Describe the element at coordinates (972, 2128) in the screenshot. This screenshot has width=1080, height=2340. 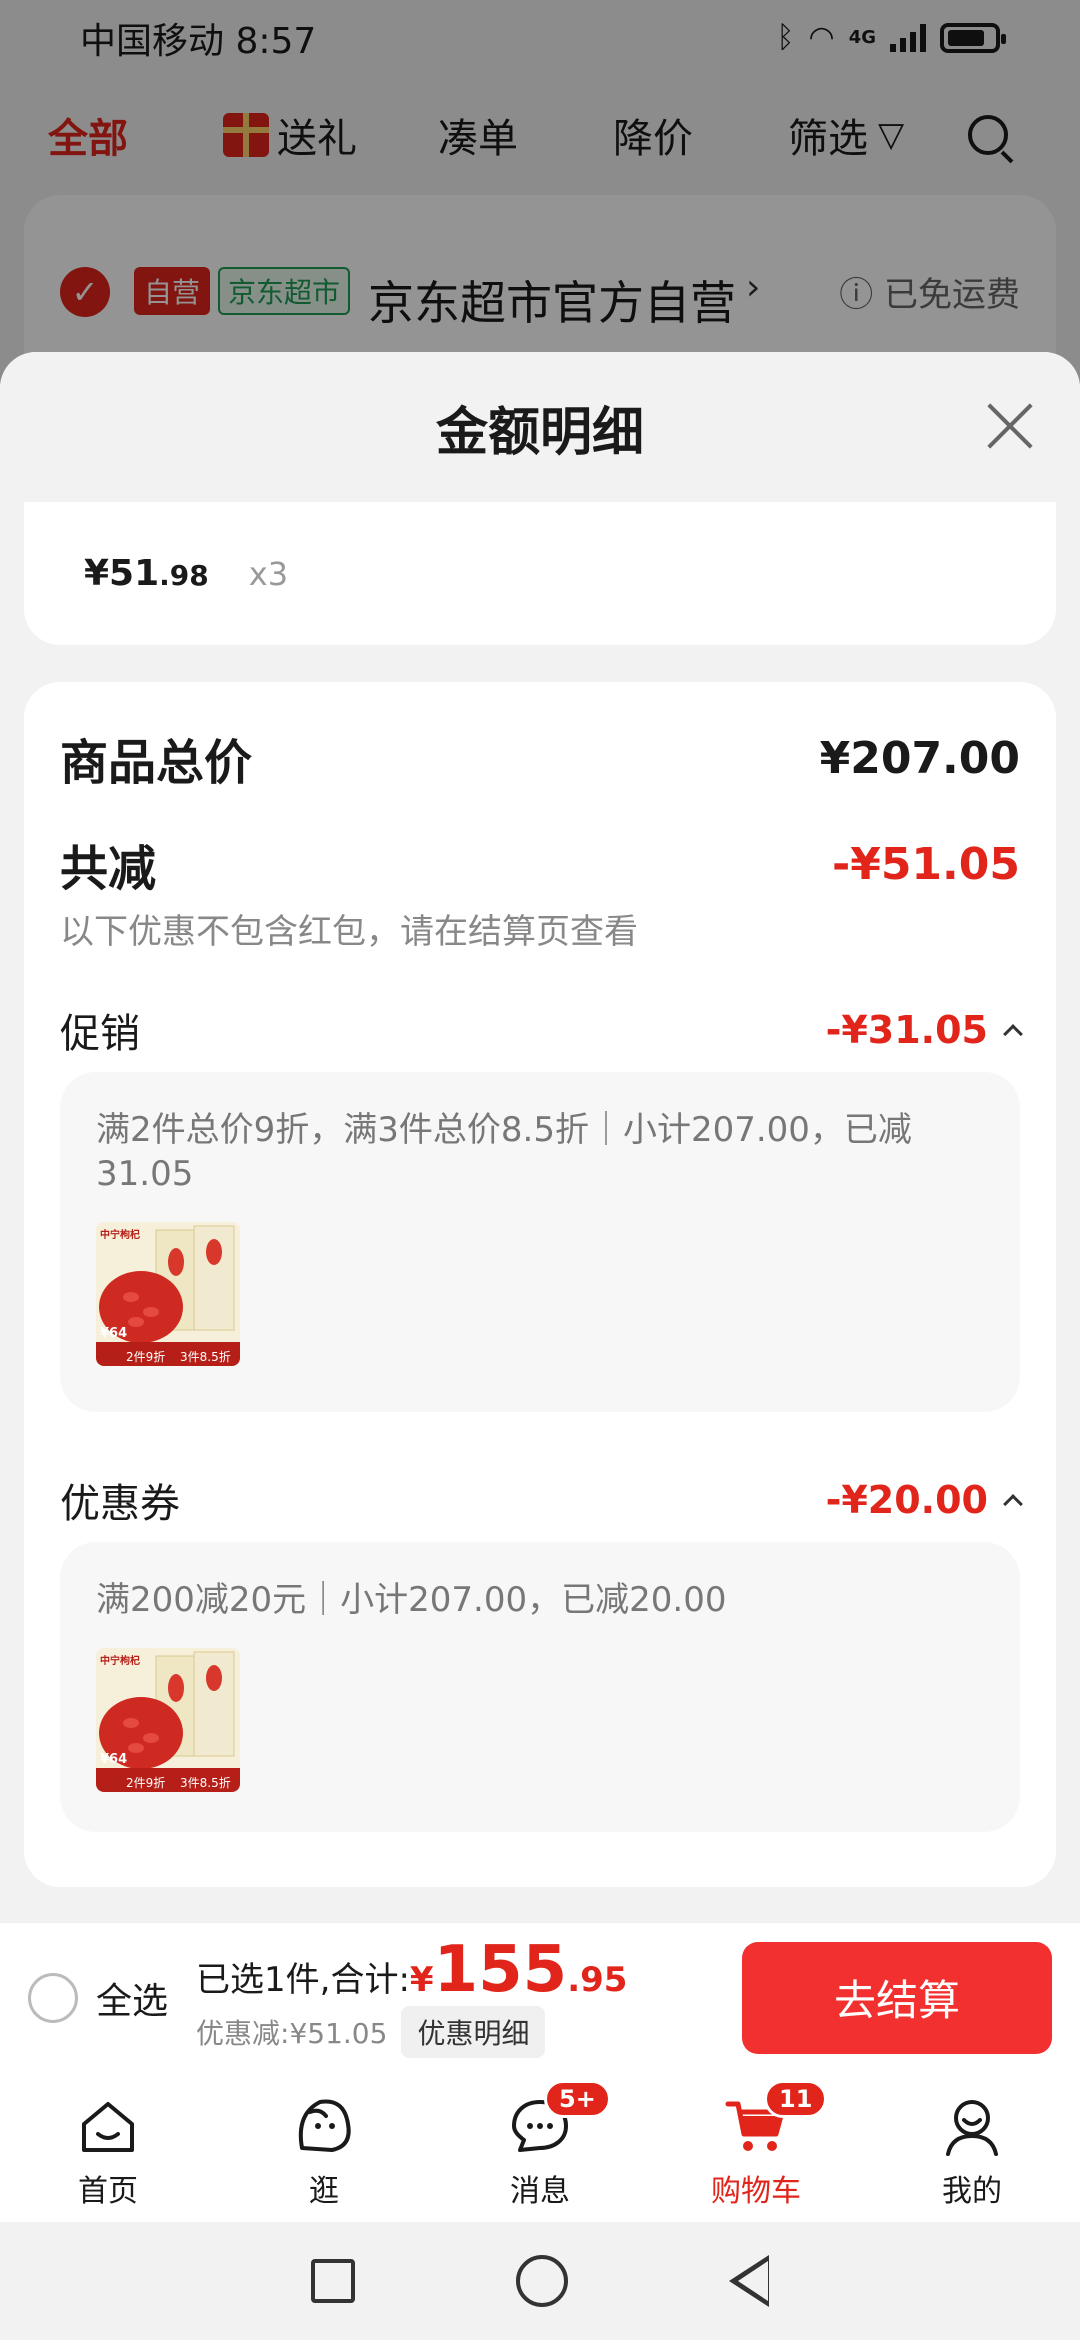
I see `profile-icon` at that location.